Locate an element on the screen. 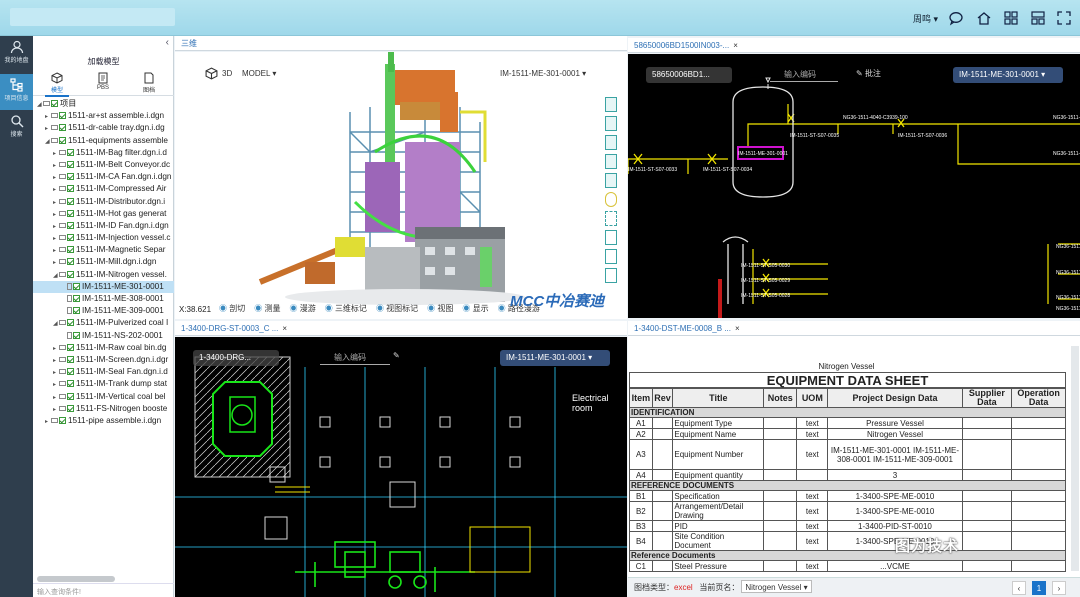 The image size is (1080, 597). tree-item: IM-1511-ME-301-0001 is located at coordinates (103, 286).